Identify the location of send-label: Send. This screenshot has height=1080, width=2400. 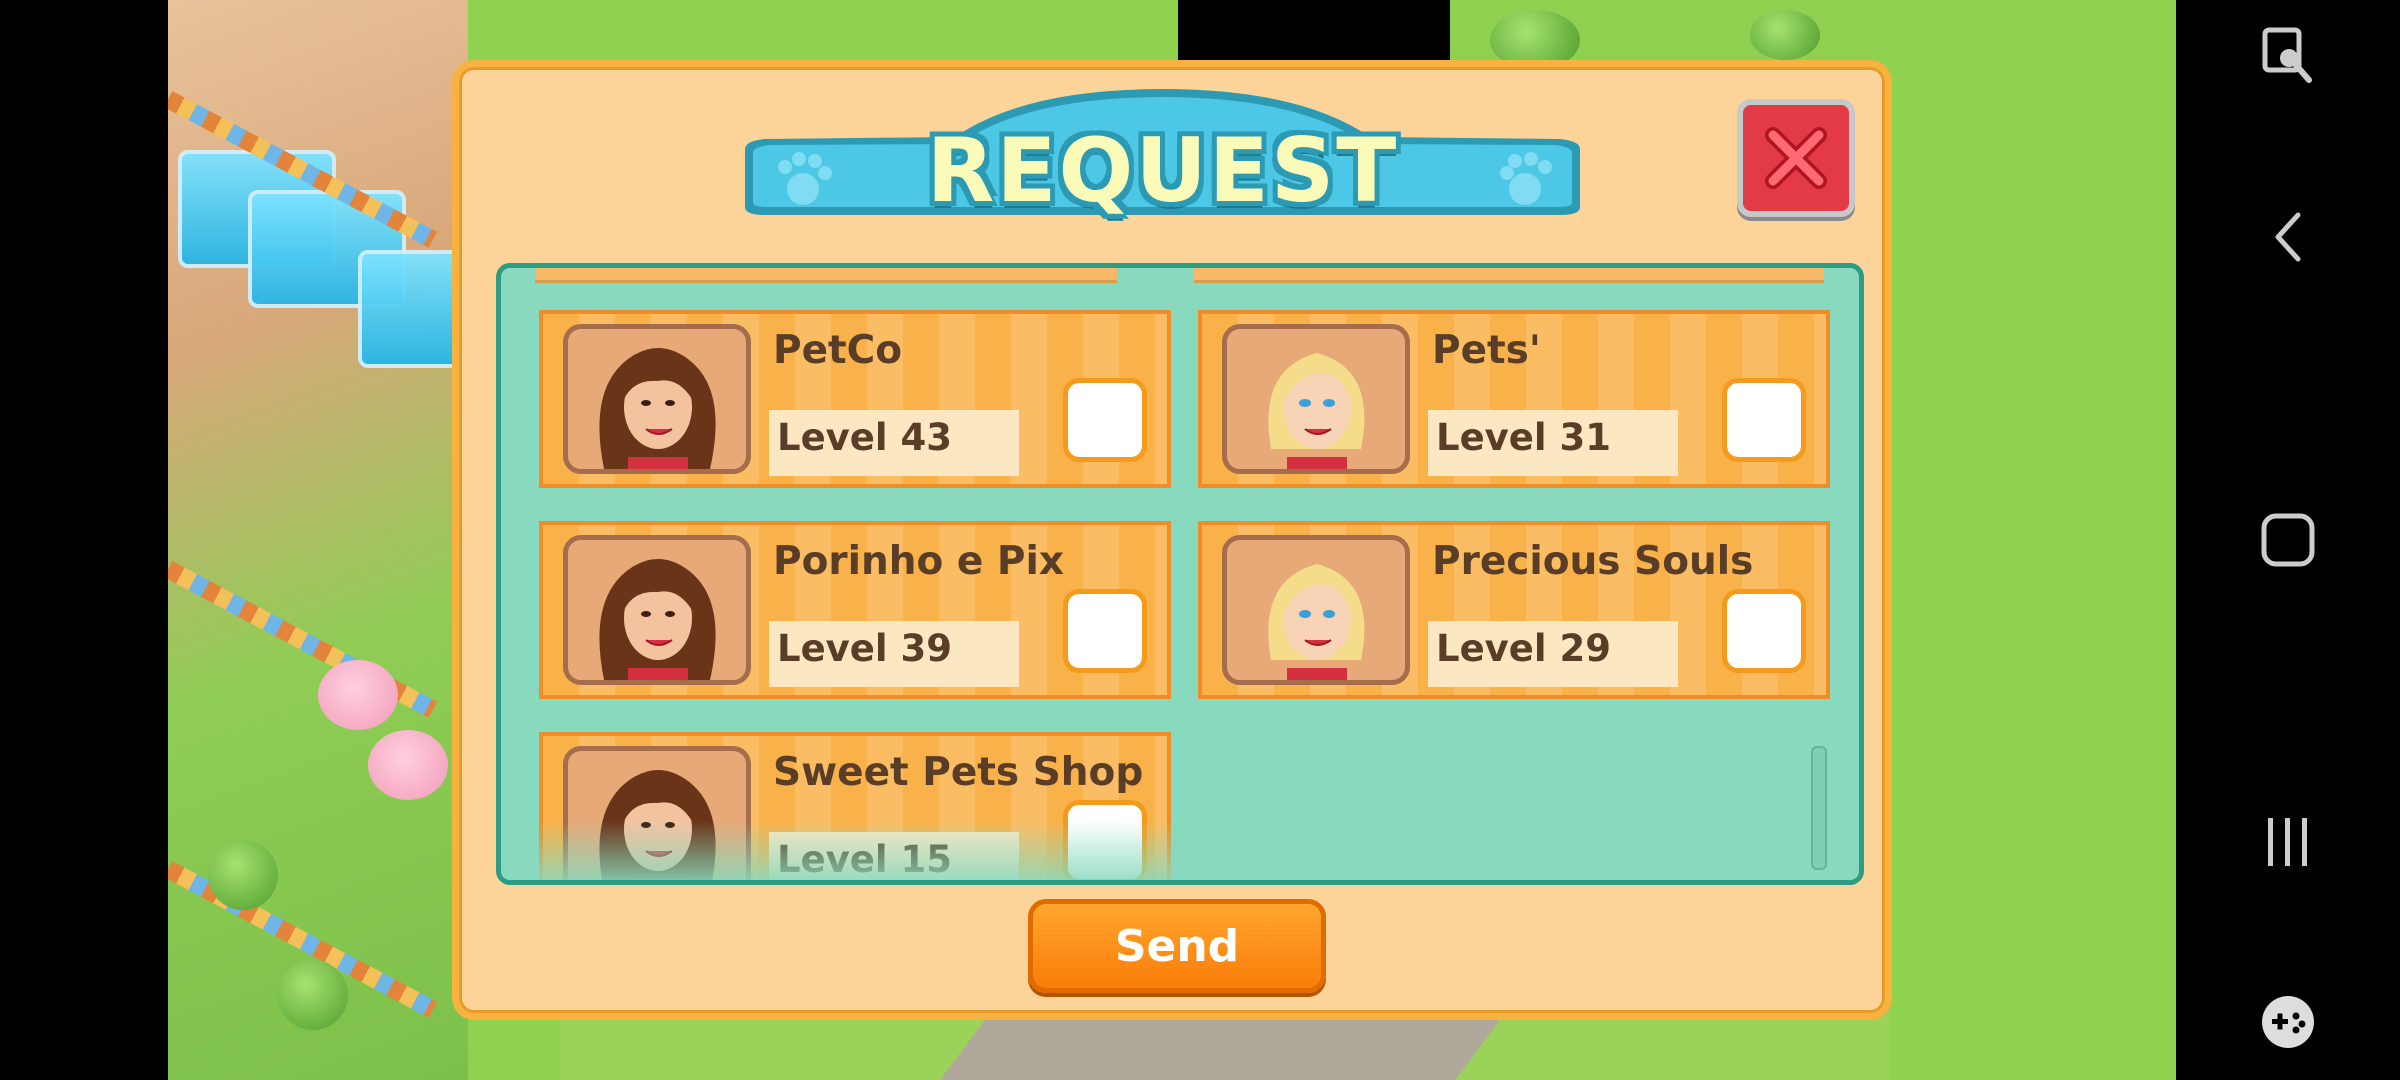
(1177, 946).